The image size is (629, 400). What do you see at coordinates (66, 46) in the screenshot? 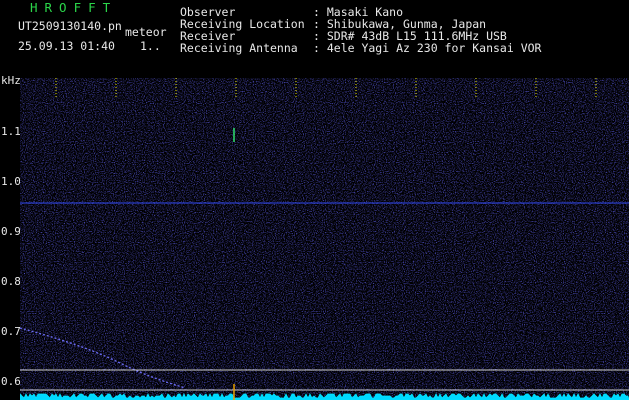
I see `datetime: 25.09.13 01:40` at bounding box center [66, 46].